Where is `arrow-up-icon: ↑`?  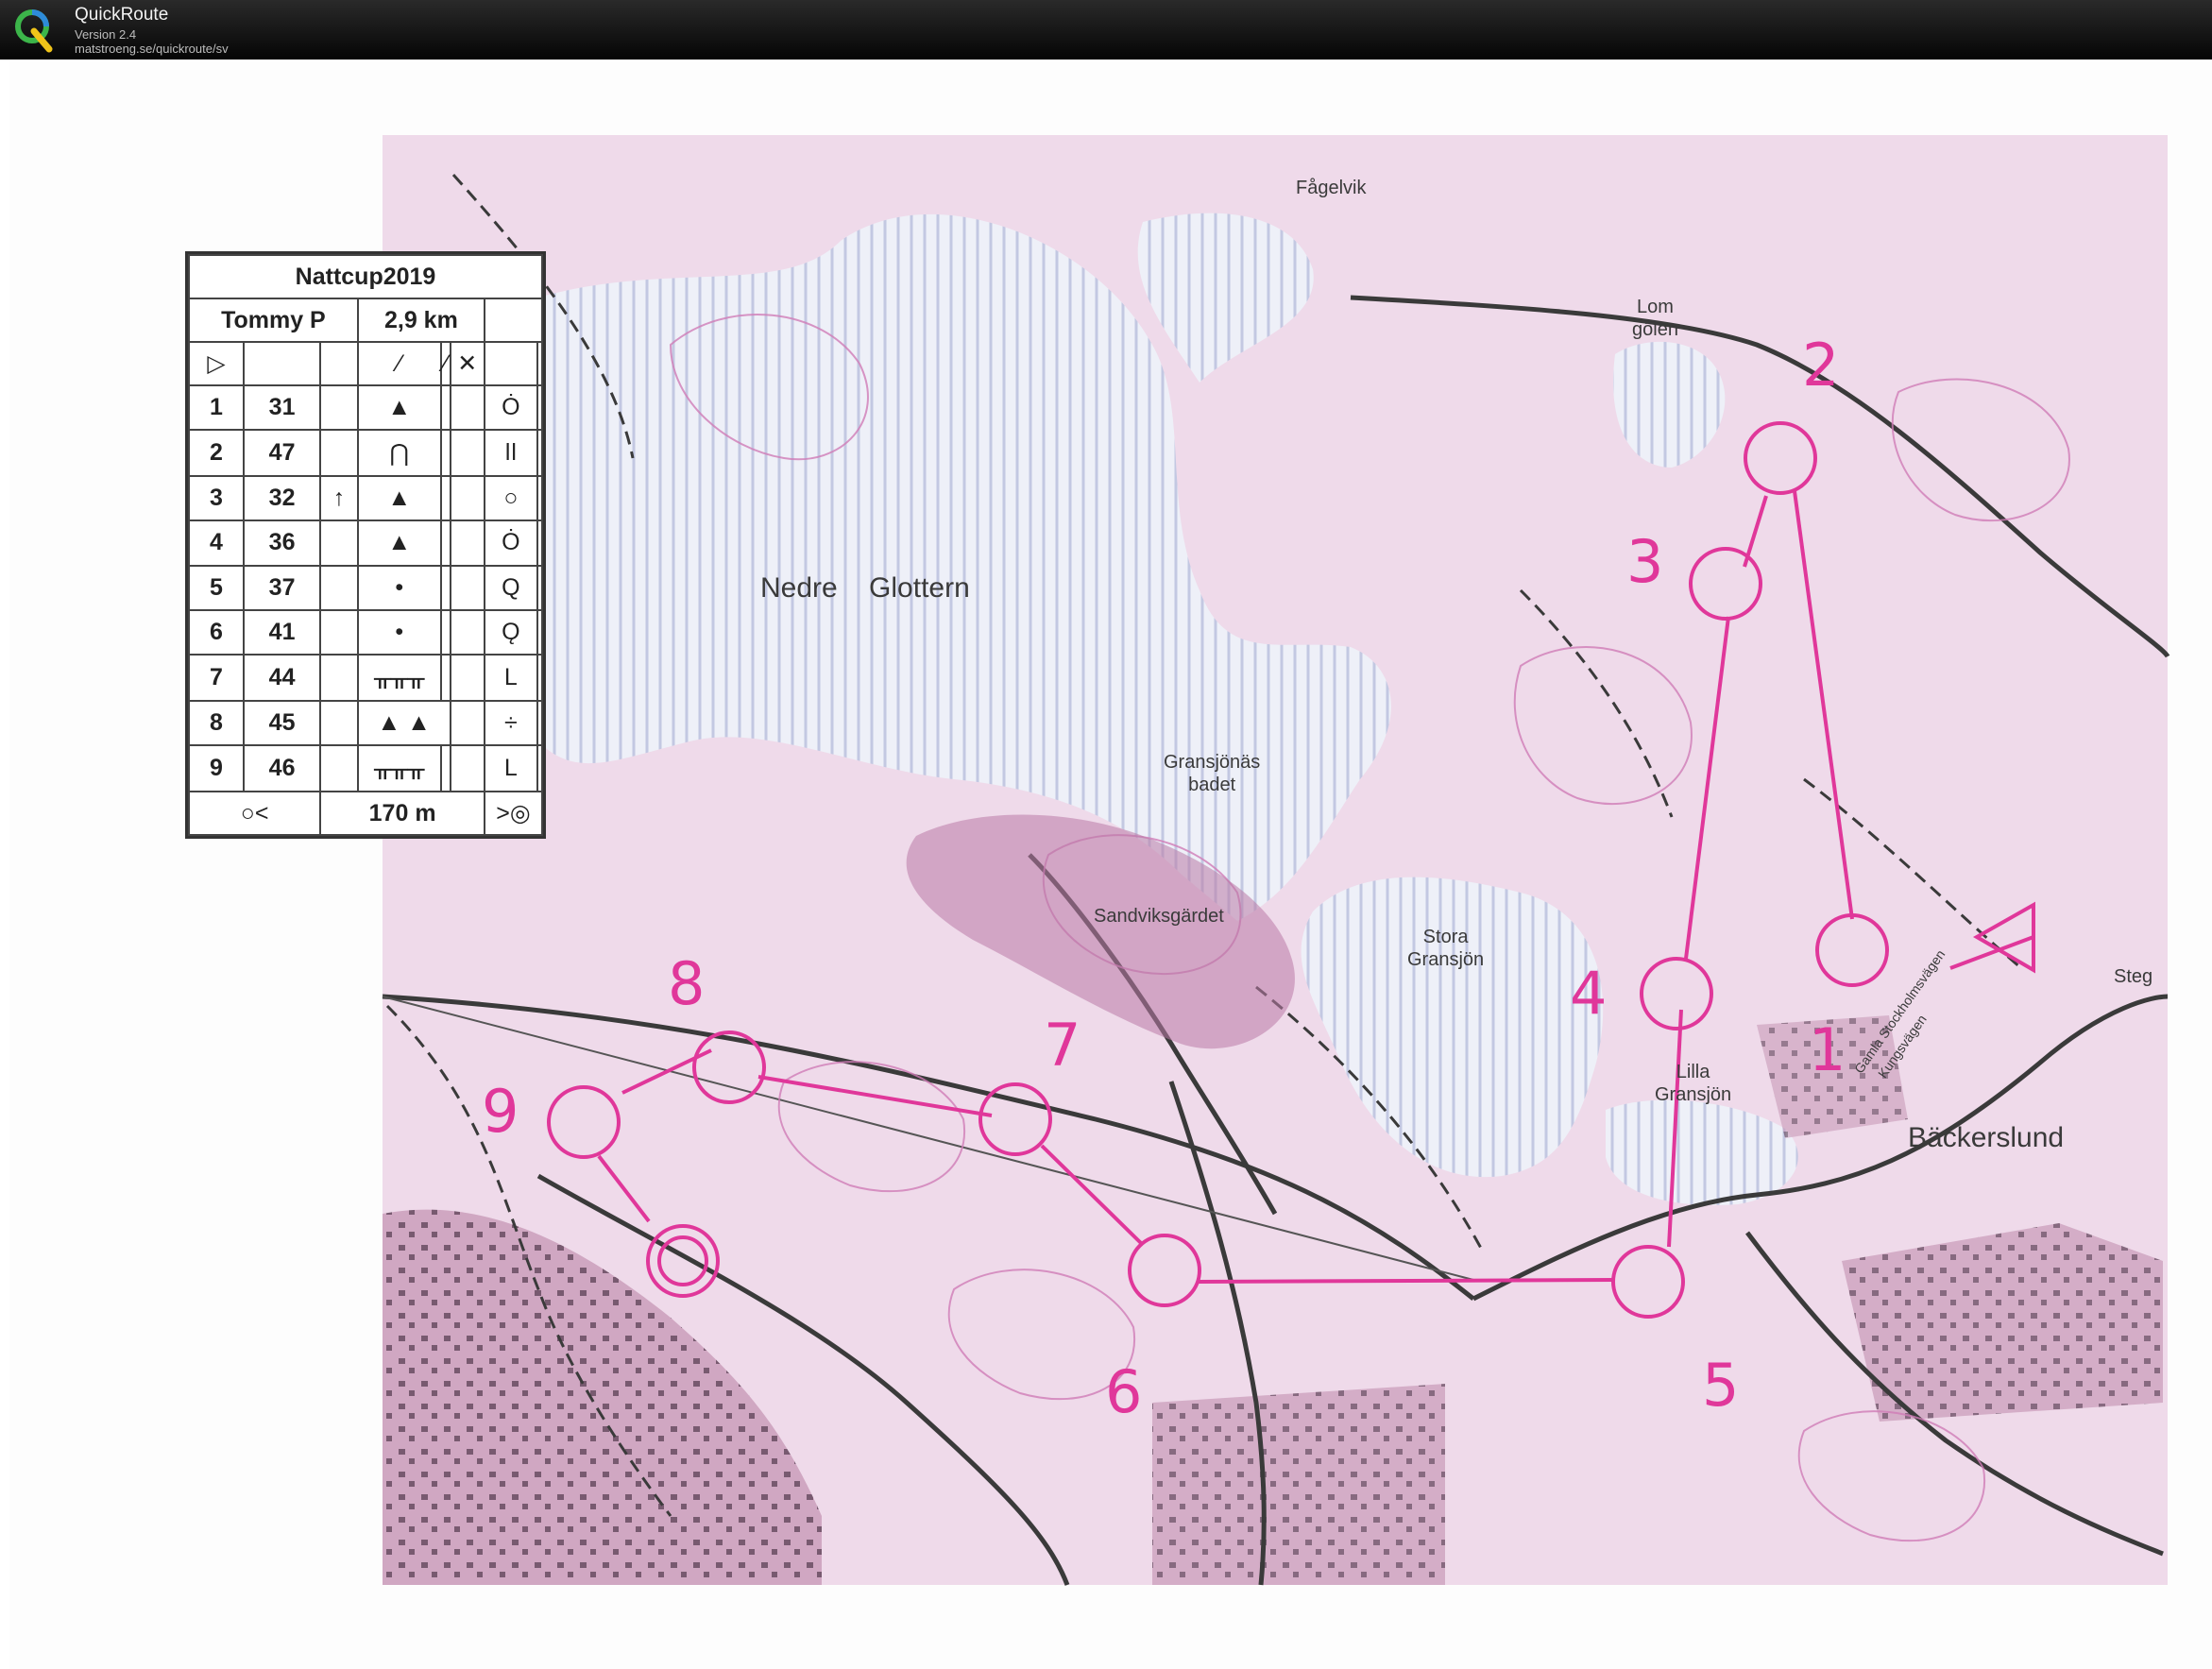 arrow-up-icon: ↑ is located at coordinates (339, 499).